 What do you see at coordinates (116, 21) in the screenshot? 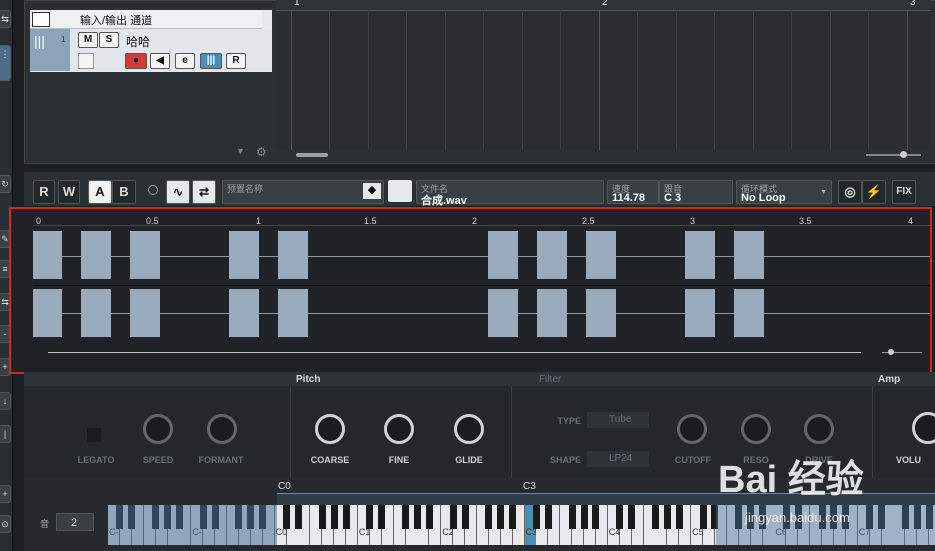
I see `folder-track-name: 输入/输出 通道` at bounding box center [116, 21].